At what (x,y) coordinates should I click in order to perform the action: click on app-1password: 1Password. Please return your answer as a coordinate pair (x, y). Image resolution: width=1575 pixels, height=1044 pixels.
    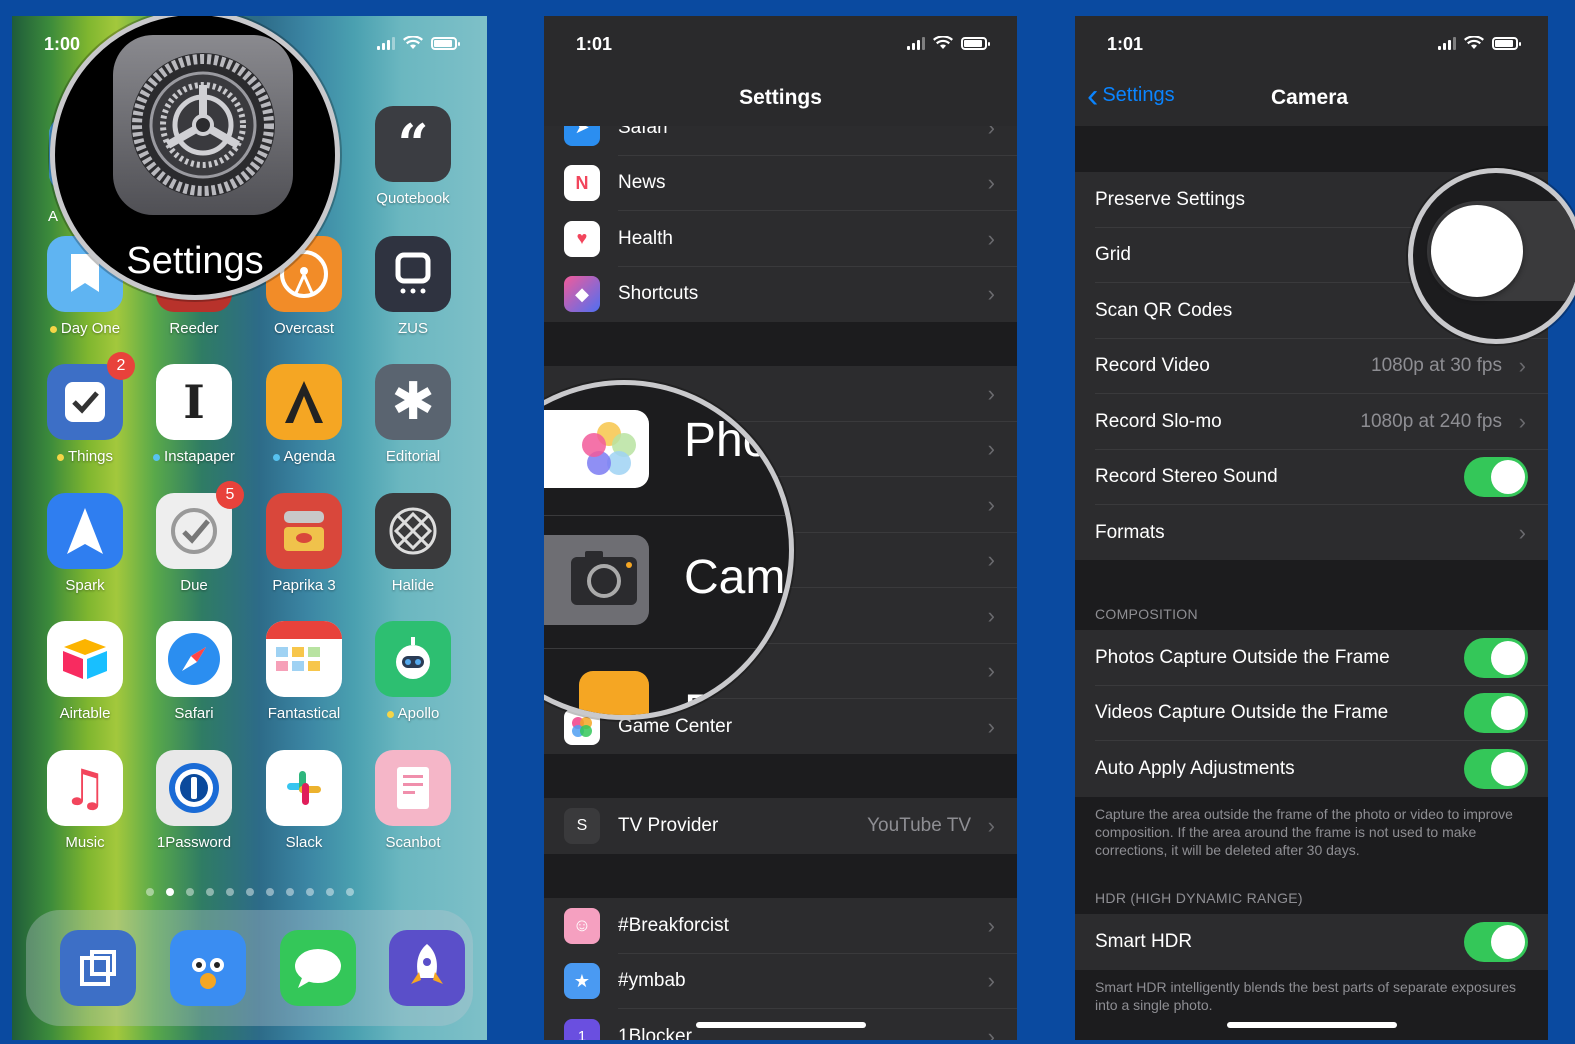
    Looking at the image, I should click on (194, 800).